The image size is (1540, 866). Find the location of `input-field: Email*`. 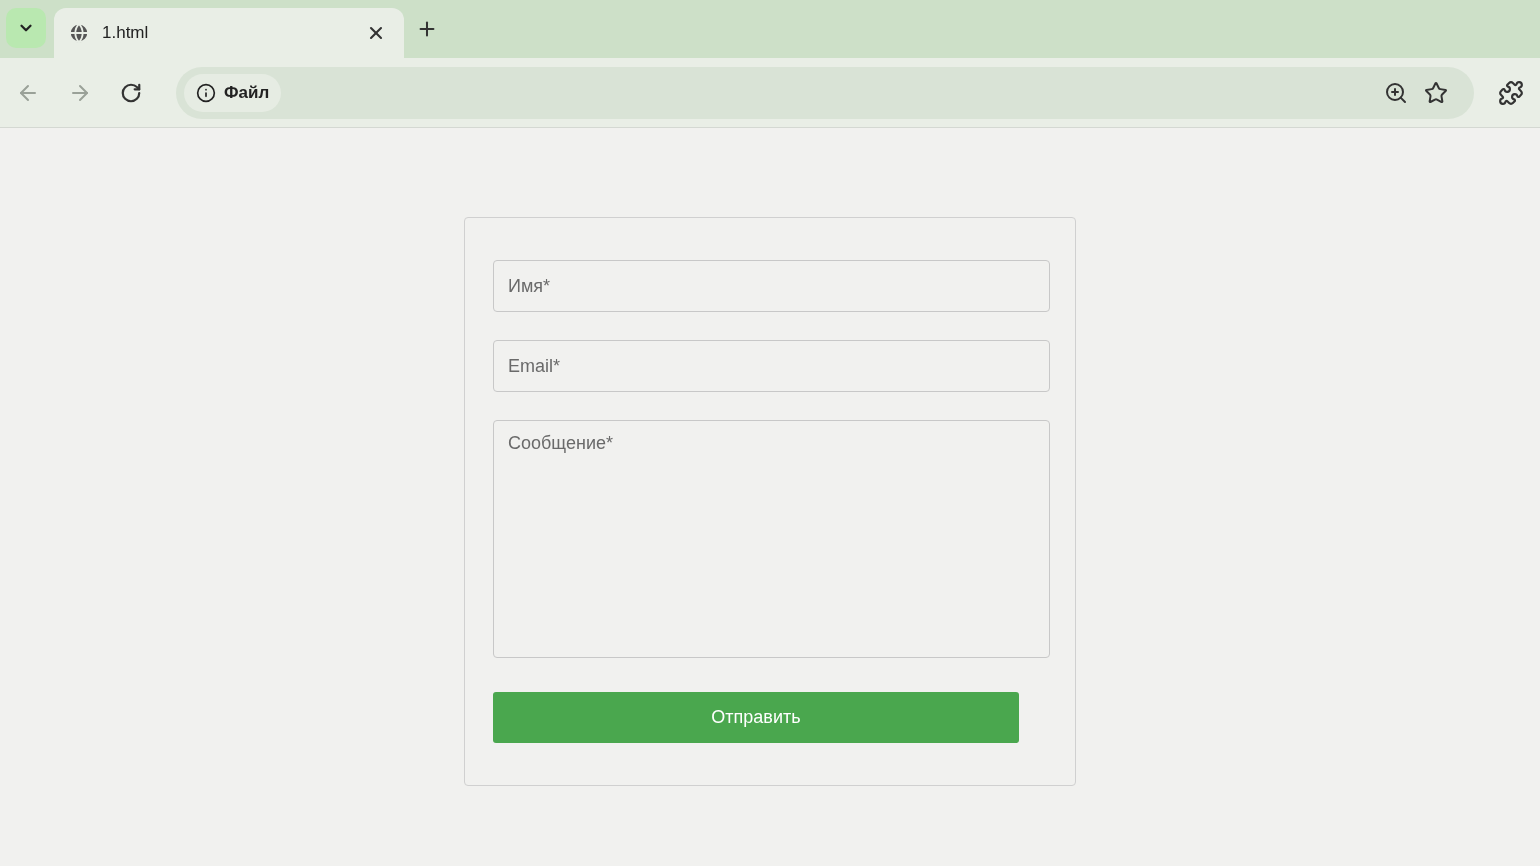

input-field: Email* is located at coordinates (771, 366).